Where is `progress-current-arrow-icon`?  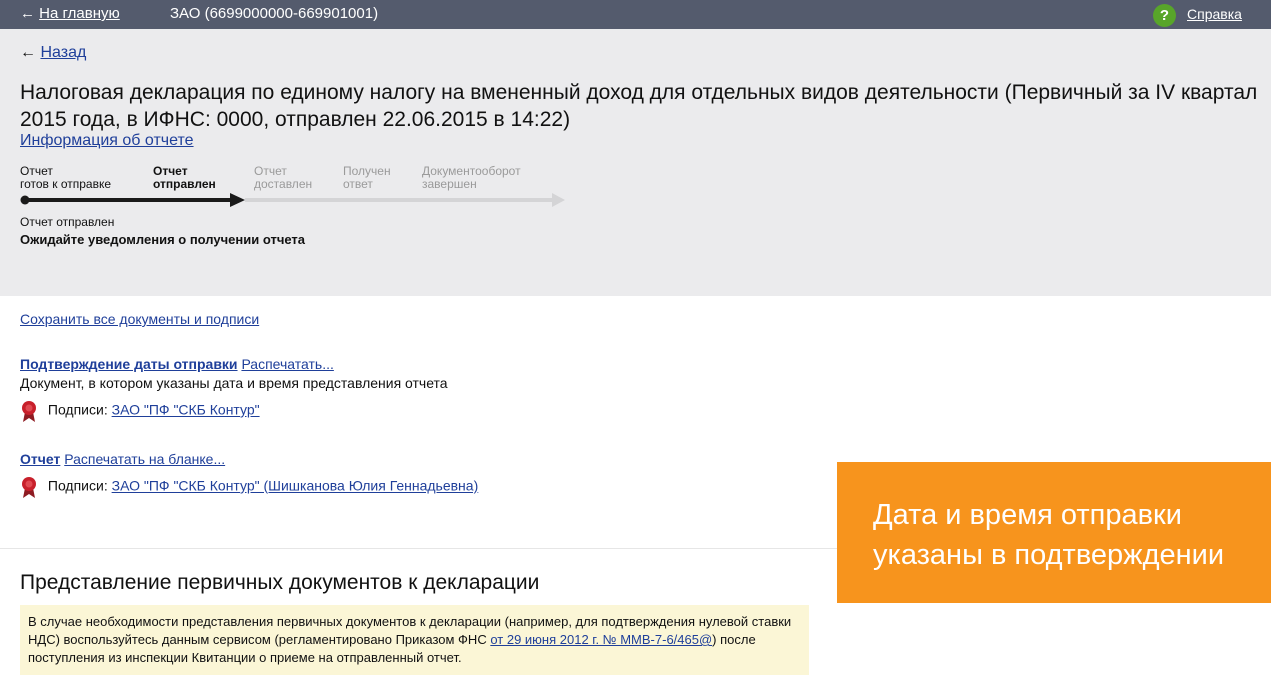 progress-current-arrow-icon is located at coordinates (237, 200).